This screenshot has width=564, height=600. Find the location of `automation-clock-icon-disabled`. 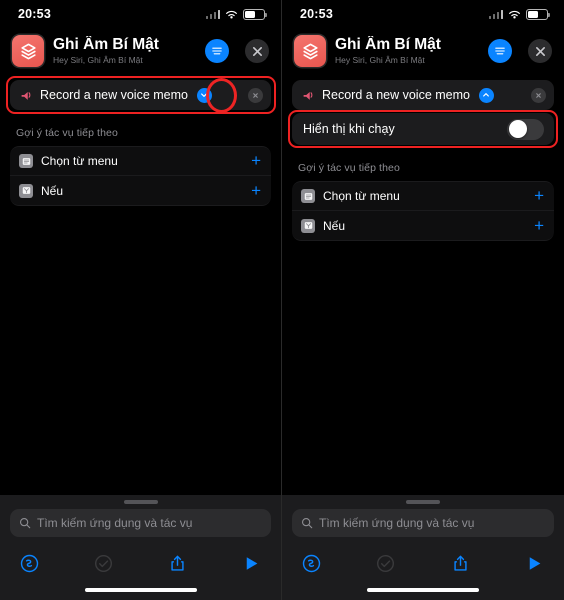

automation-clock-icon-disabled is located at coordinates (386, 563).